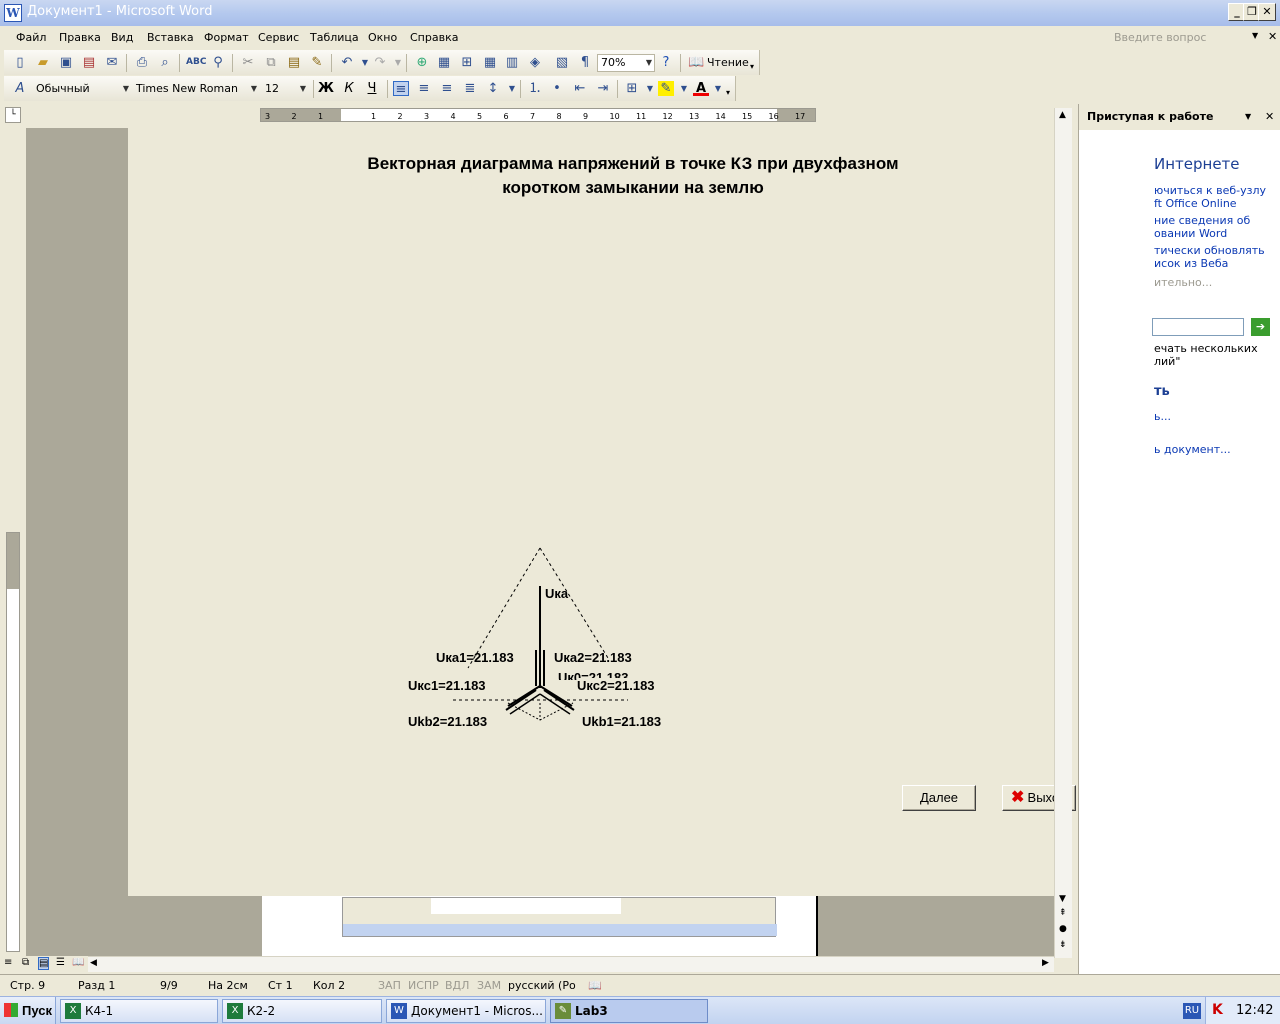 The height and width of the screenshot is (1024, 1280). Describe the element at coordinates (571, 964) in the screenshot. I see `horizontal-scrollbar: ◀ ▶` at that location.